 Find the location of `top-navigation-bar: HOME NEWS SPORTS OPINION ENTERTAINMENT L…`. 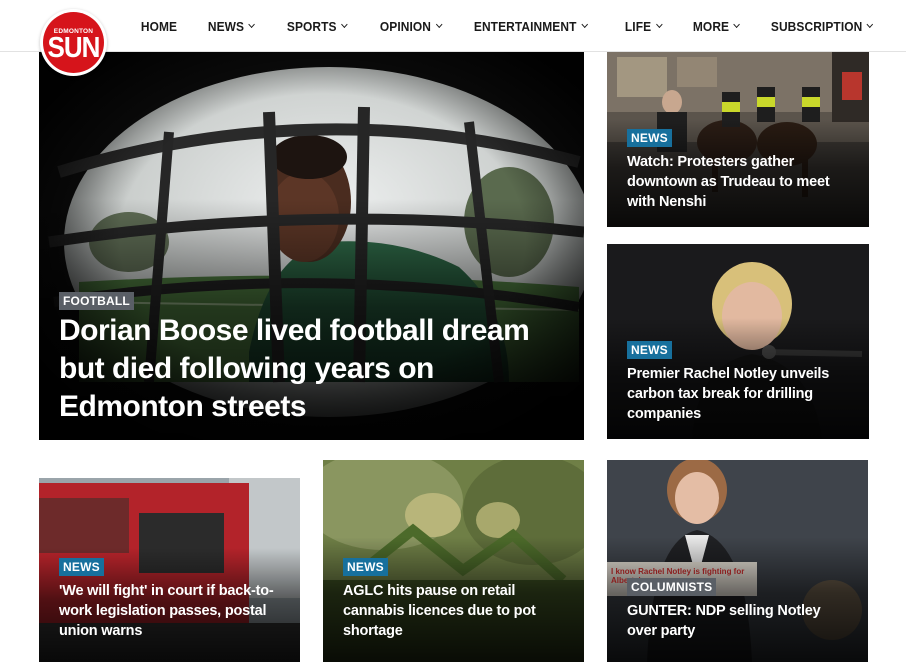

top-navigation-bar: HOME NEWS SPORTS OPINION ENTERTAINMENT L… is located at coordinates (453, 26).